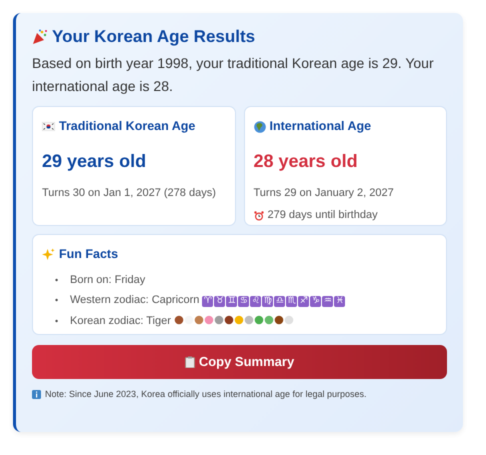 This screenshot has width=486, height=455. I want to click on note-text: Note: Since June 2023, Korea officially uses international age for legal purposes., so click(206, 395).